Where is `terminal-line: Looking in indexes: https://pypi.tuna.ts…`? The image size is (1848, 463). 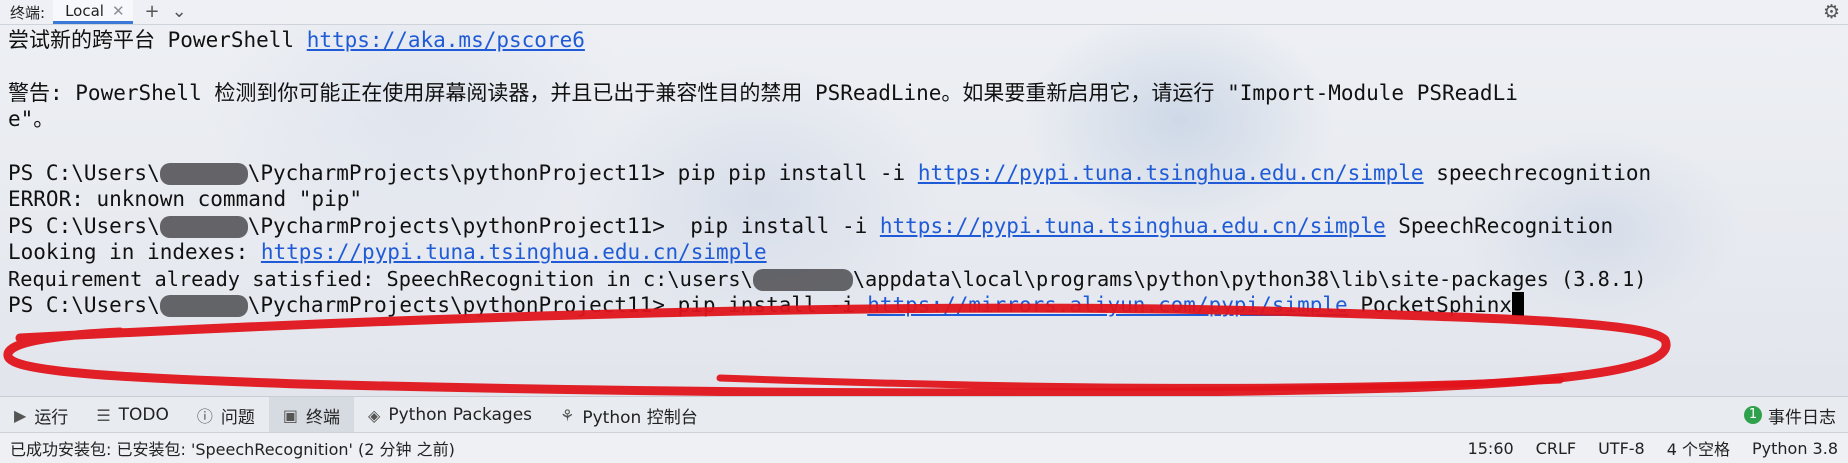 terminal-line: Looking in indexes: https://pypi.tuna.ts… is located at coordinates (387, 252).